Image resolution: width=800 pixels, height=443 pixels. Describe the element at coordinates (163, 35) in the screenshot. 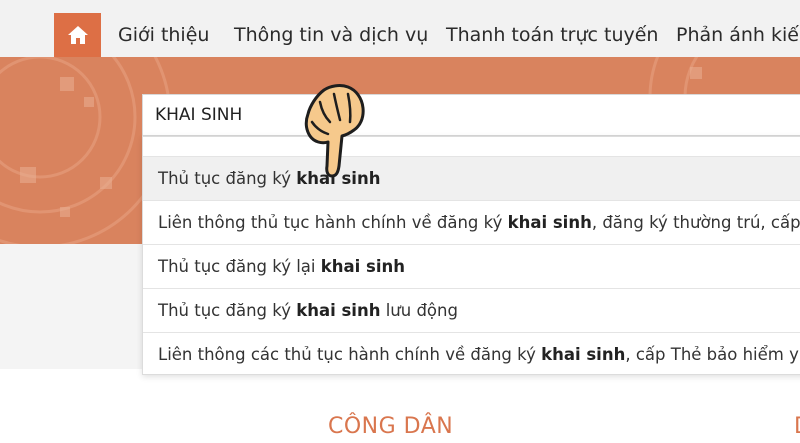

I see `nav-item-gioi-thieu: Giới thiệu` at that location.